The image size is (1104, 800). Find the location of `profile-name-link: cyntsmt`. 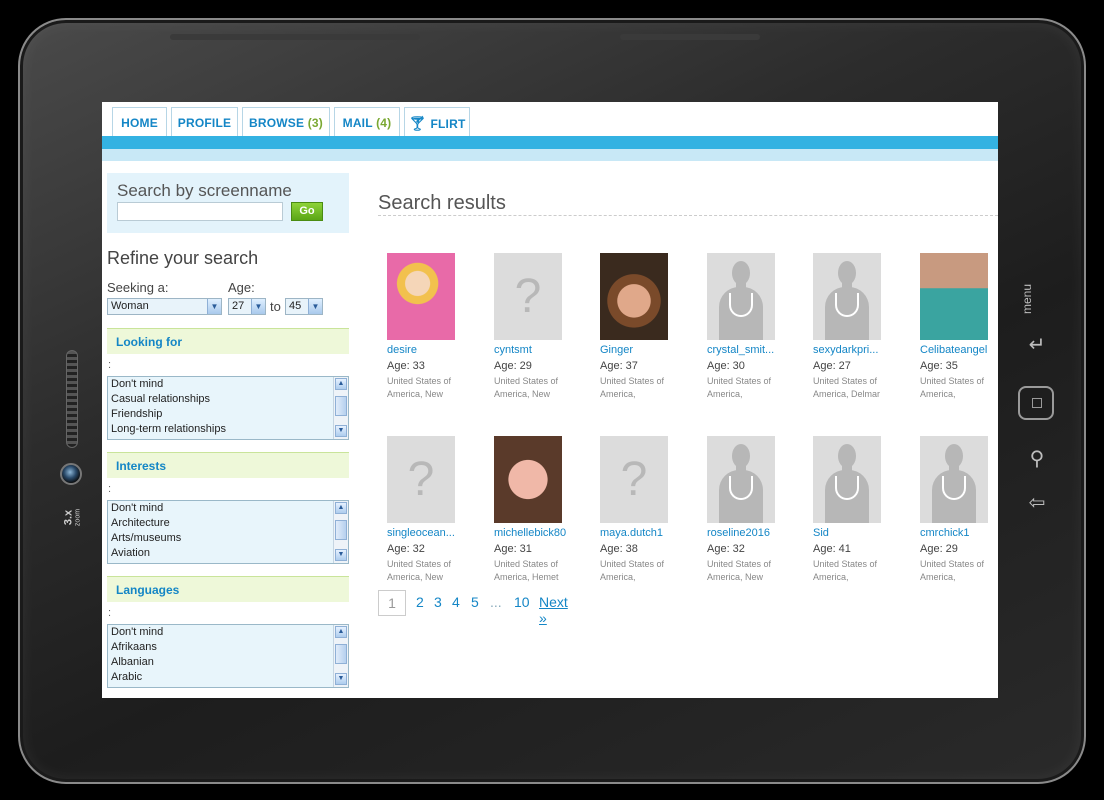

profile-name-link: cyntsmt is located at coordinates (513, 350).